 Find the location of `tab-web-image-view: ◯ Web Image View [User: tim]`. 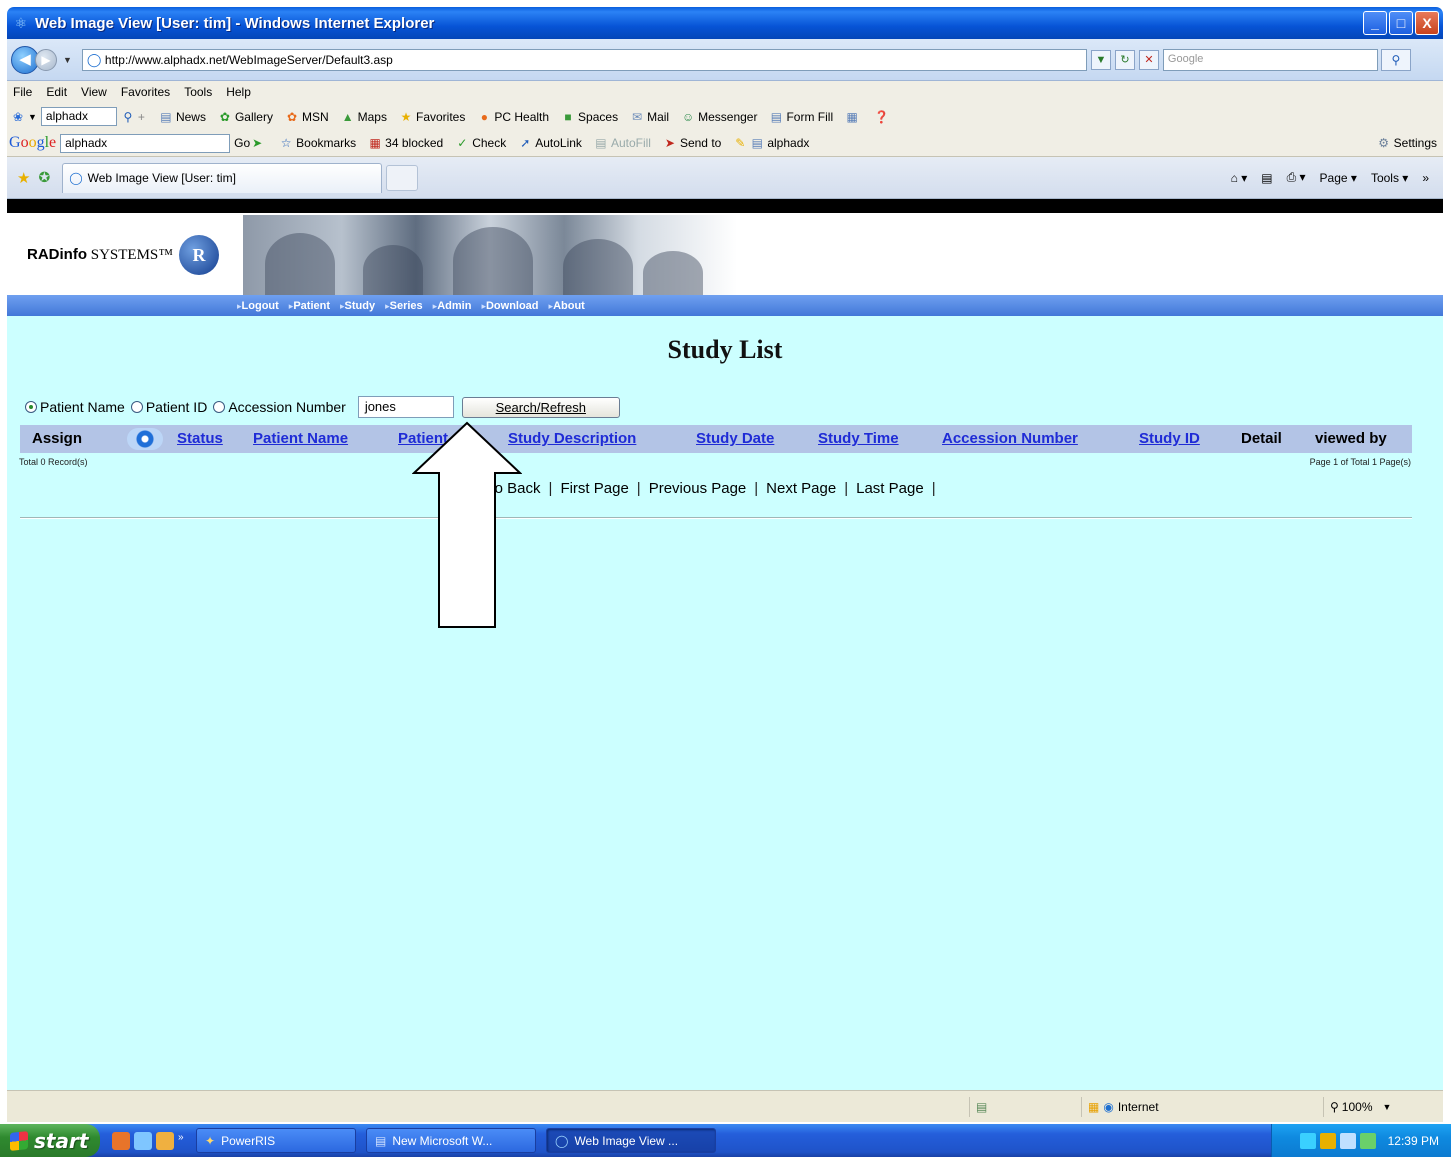

tab-web-image-view: ◯ Web Image View [User: tim] is located at coordinates (222, 177).